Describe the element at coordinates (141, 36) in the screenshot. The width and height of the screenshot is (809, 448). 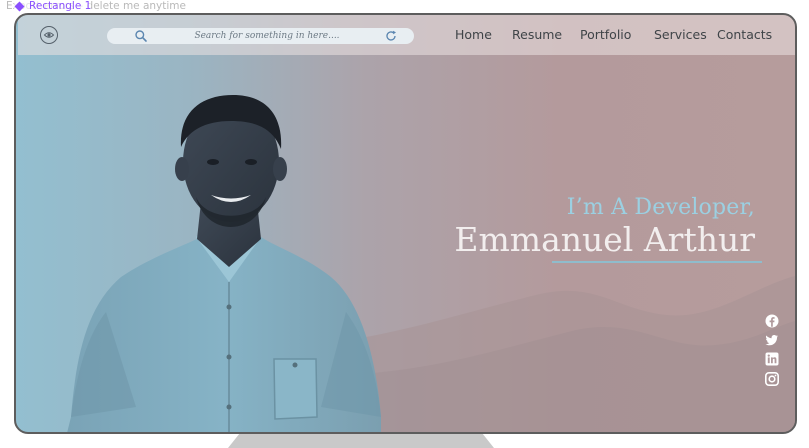
I see `search-icon` at that location.